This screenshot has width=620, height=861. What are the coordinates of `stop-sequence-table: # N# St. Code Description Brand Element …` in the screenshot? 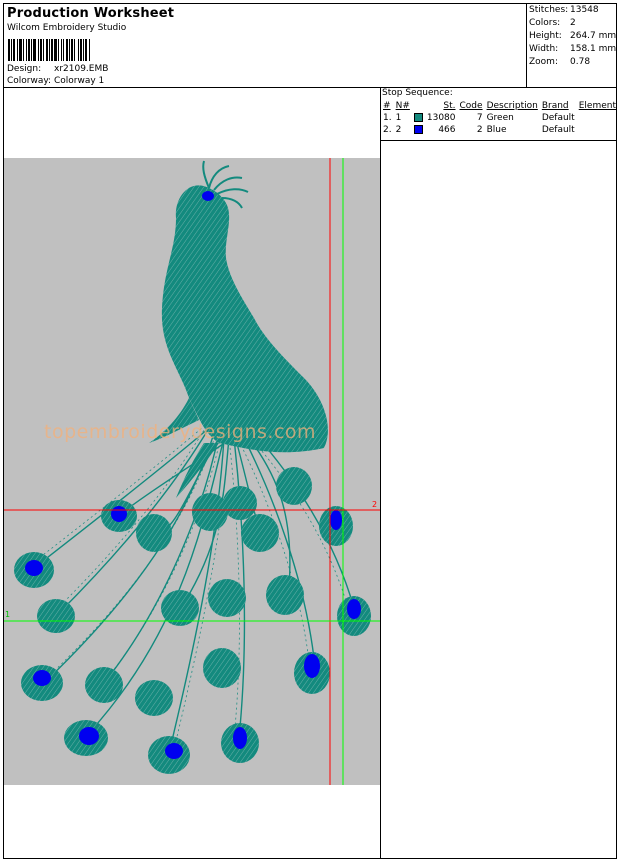 It's located at (499, 118).